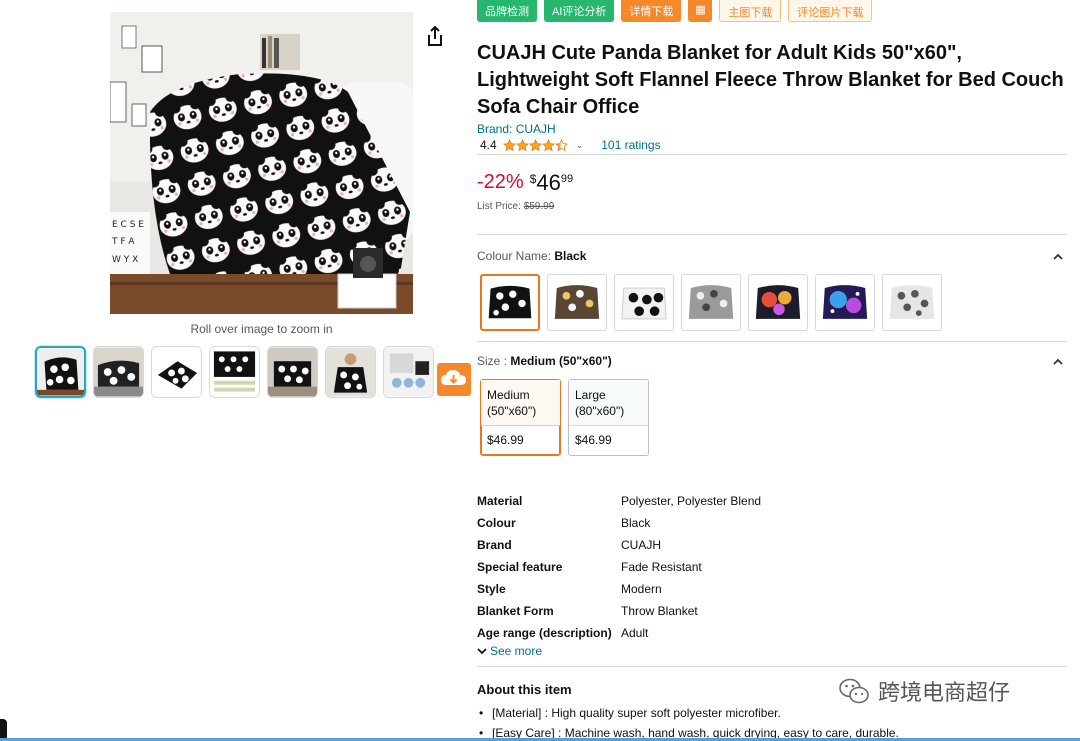 The image size is (1080, 741). What do you see at coordinates (510, 302) in the screenshot?
I see `colour-swatch-black` at bounding box center [510, 302].